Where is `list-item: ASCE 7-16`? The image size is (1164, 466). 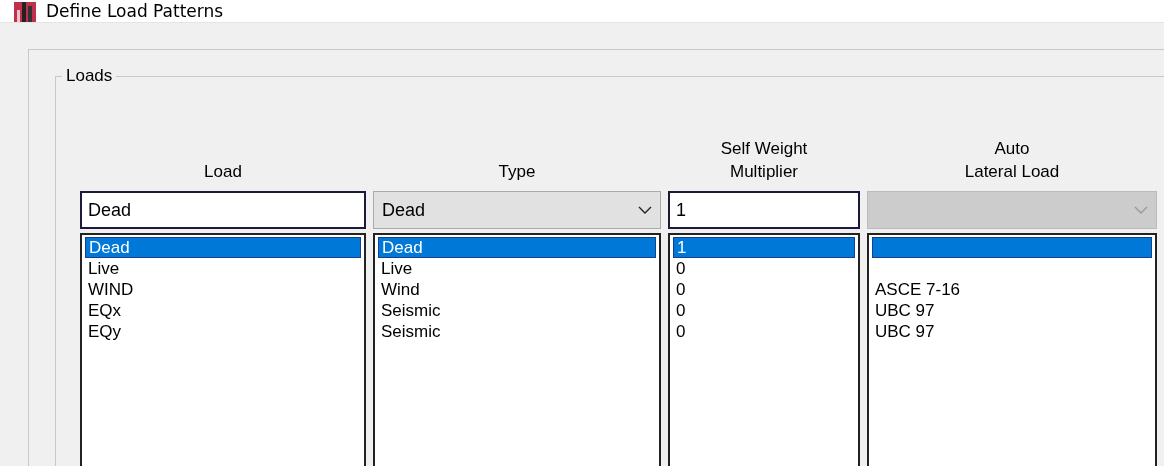 list-item: ASCE 7-16 is located at coordinates (1012, 289).